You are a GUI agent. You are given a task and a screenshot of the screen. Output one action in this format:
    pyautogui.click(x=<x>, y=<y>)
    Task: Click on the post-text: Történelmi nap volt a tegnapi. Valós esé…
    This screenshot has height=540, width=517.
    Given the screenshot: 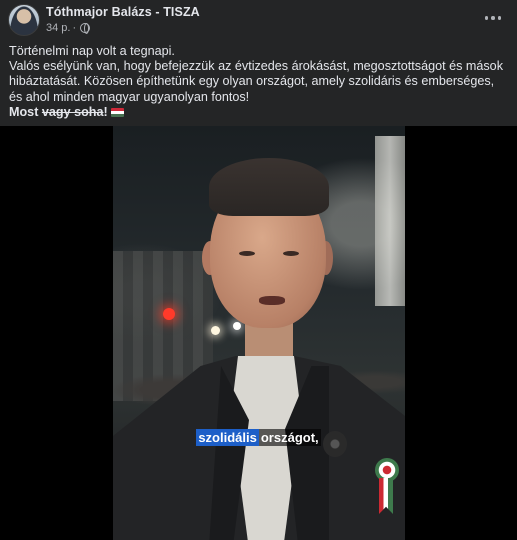 What is the action you would take?
    pyautogui.click(x=259, y=82)
    